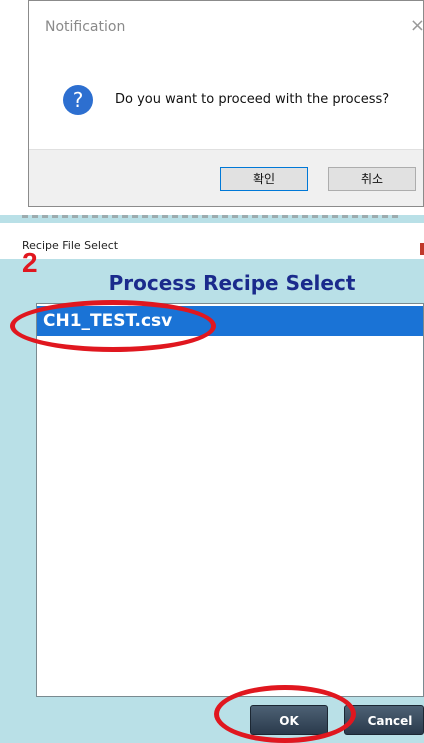  I want to click on close-icon: ×, so click(416, 25).